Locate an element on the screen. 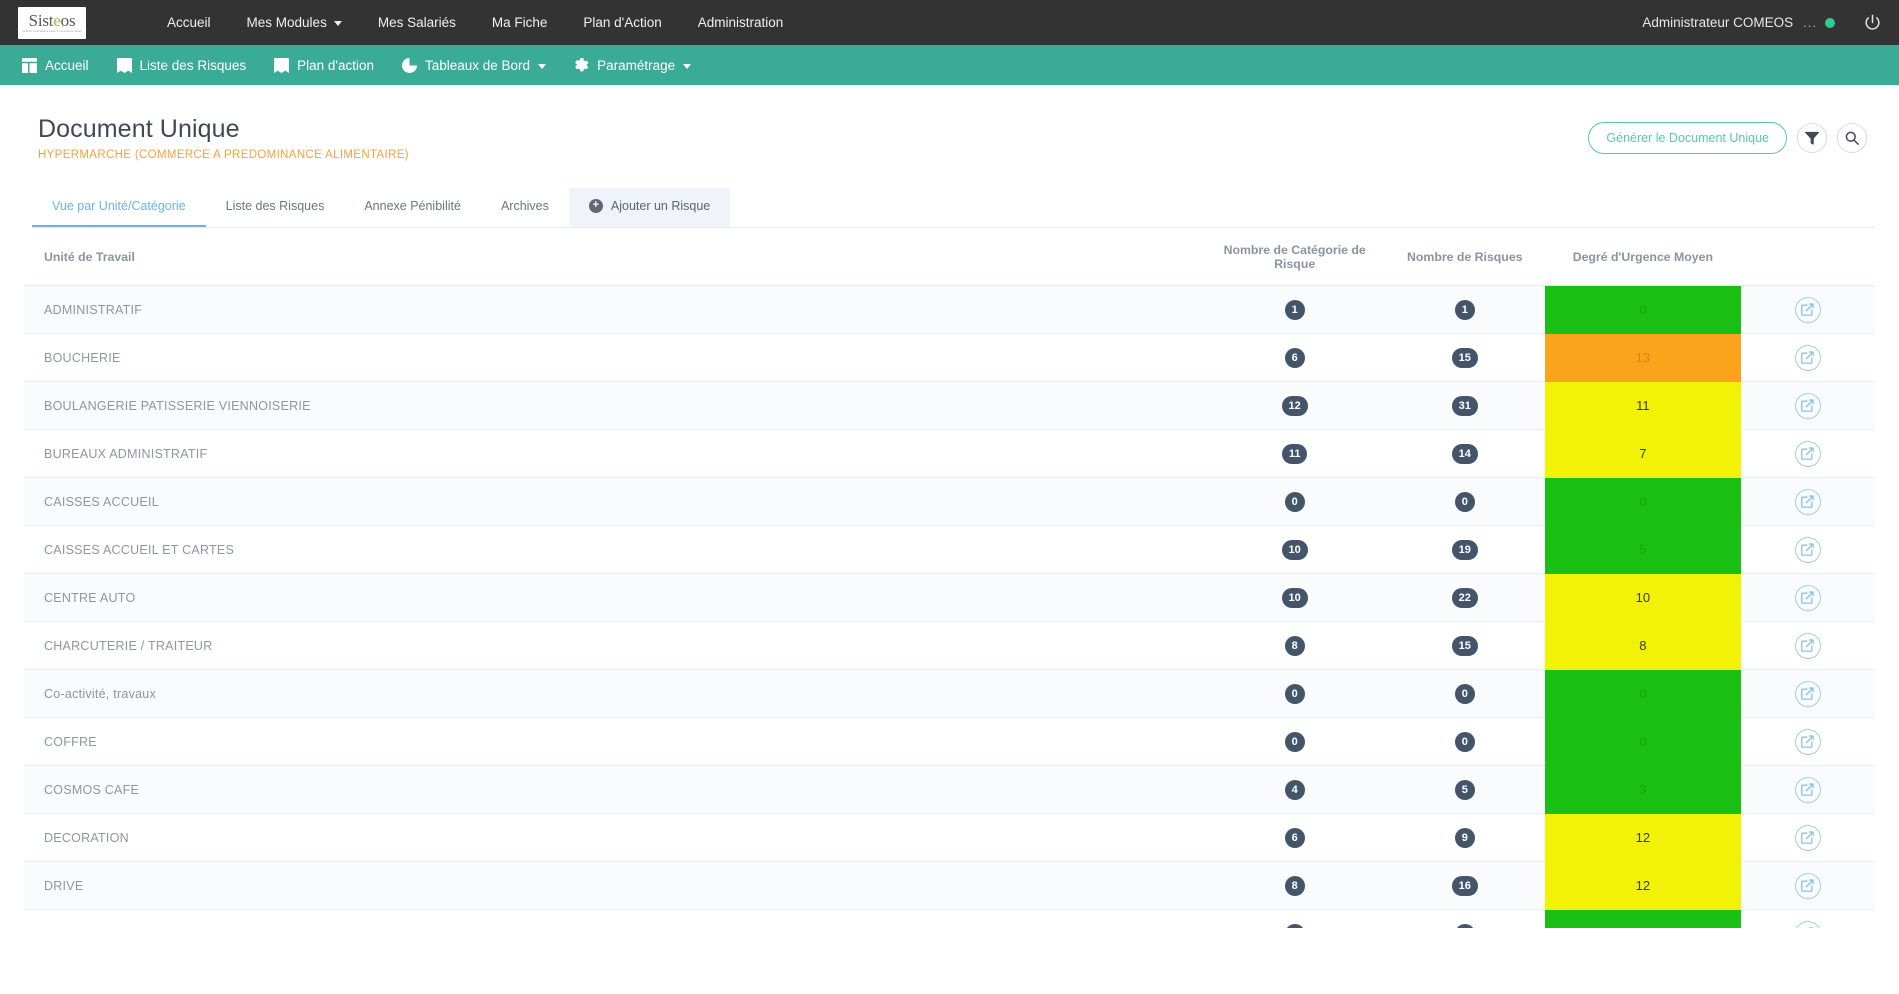 This screenshot has height=994, width=1899. table-row: DECORATION 6 9 12 is located at coordinates (949, 838).